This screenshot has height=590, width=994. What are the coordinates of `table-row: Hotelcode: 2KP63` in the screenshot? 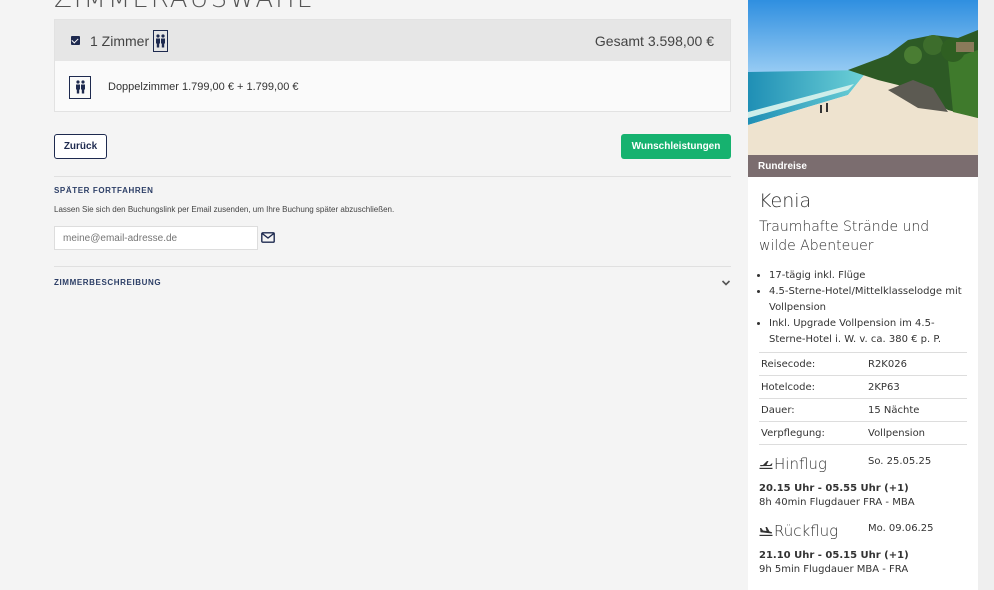 It's located at (863, 387).